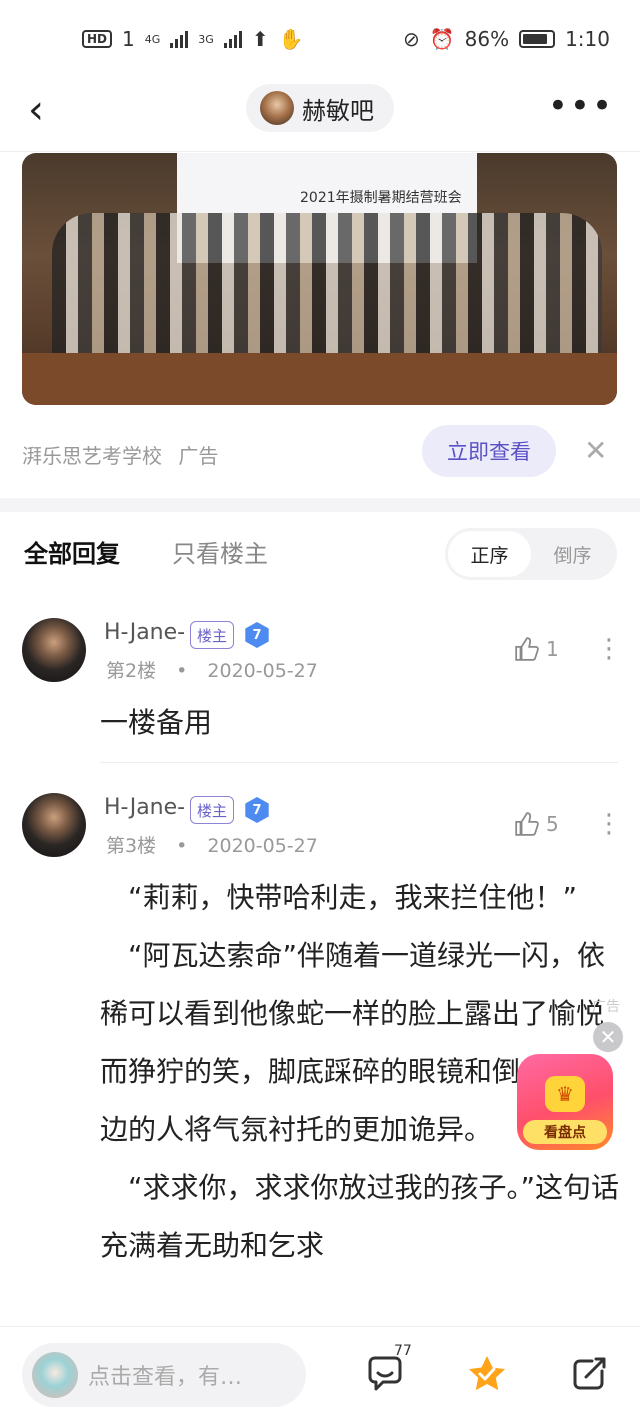  What do you see at coordinates (128, 39) in the screenshot?
I see `sim-slot: 1` at bounding box center [128, 39].